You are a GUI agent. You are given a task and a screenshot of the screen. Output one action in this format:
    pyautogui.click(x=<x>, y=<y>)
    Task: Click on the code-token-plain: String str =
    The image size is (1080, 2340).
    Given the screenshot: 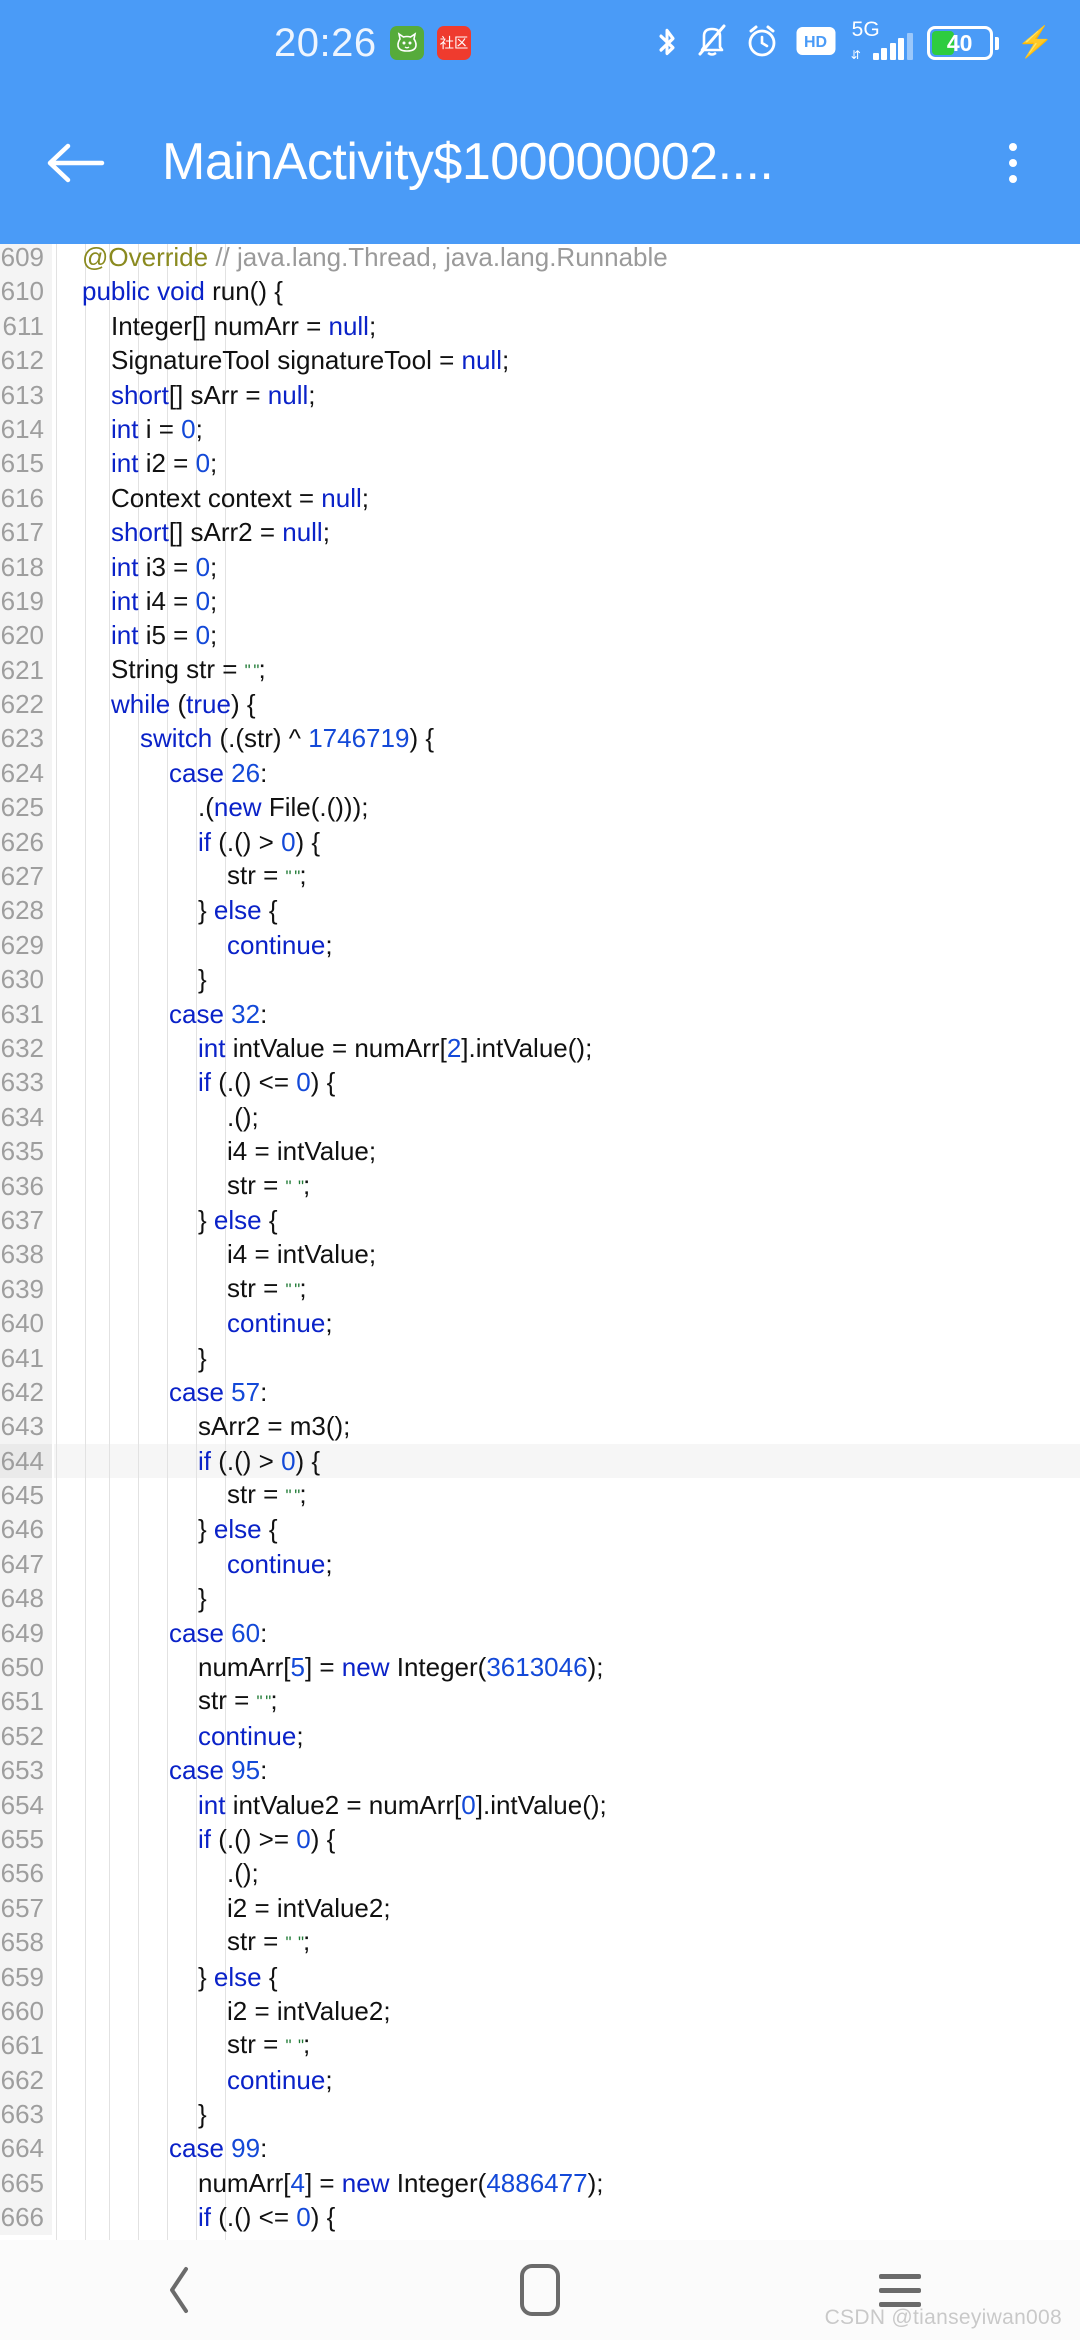 What is the action you would take?
    pyautogui.click(x=178, y=668)
    